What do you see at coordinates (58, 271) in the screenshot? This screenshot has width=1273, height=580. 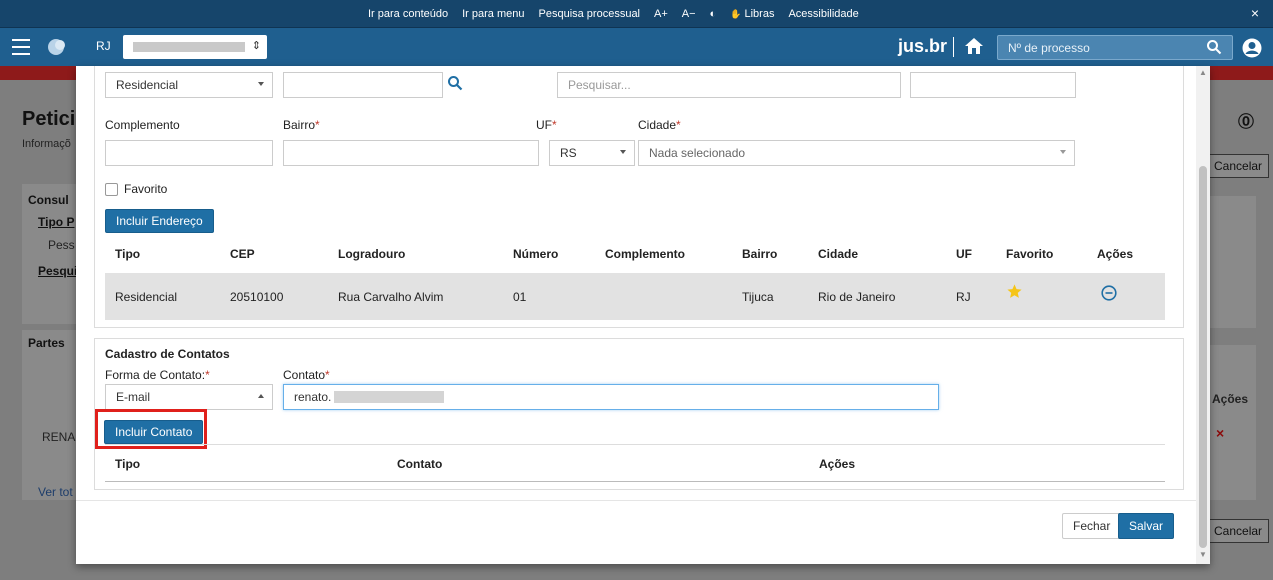 I see `pesquisa-label: Pesqui` at bounding box center [58, 271].